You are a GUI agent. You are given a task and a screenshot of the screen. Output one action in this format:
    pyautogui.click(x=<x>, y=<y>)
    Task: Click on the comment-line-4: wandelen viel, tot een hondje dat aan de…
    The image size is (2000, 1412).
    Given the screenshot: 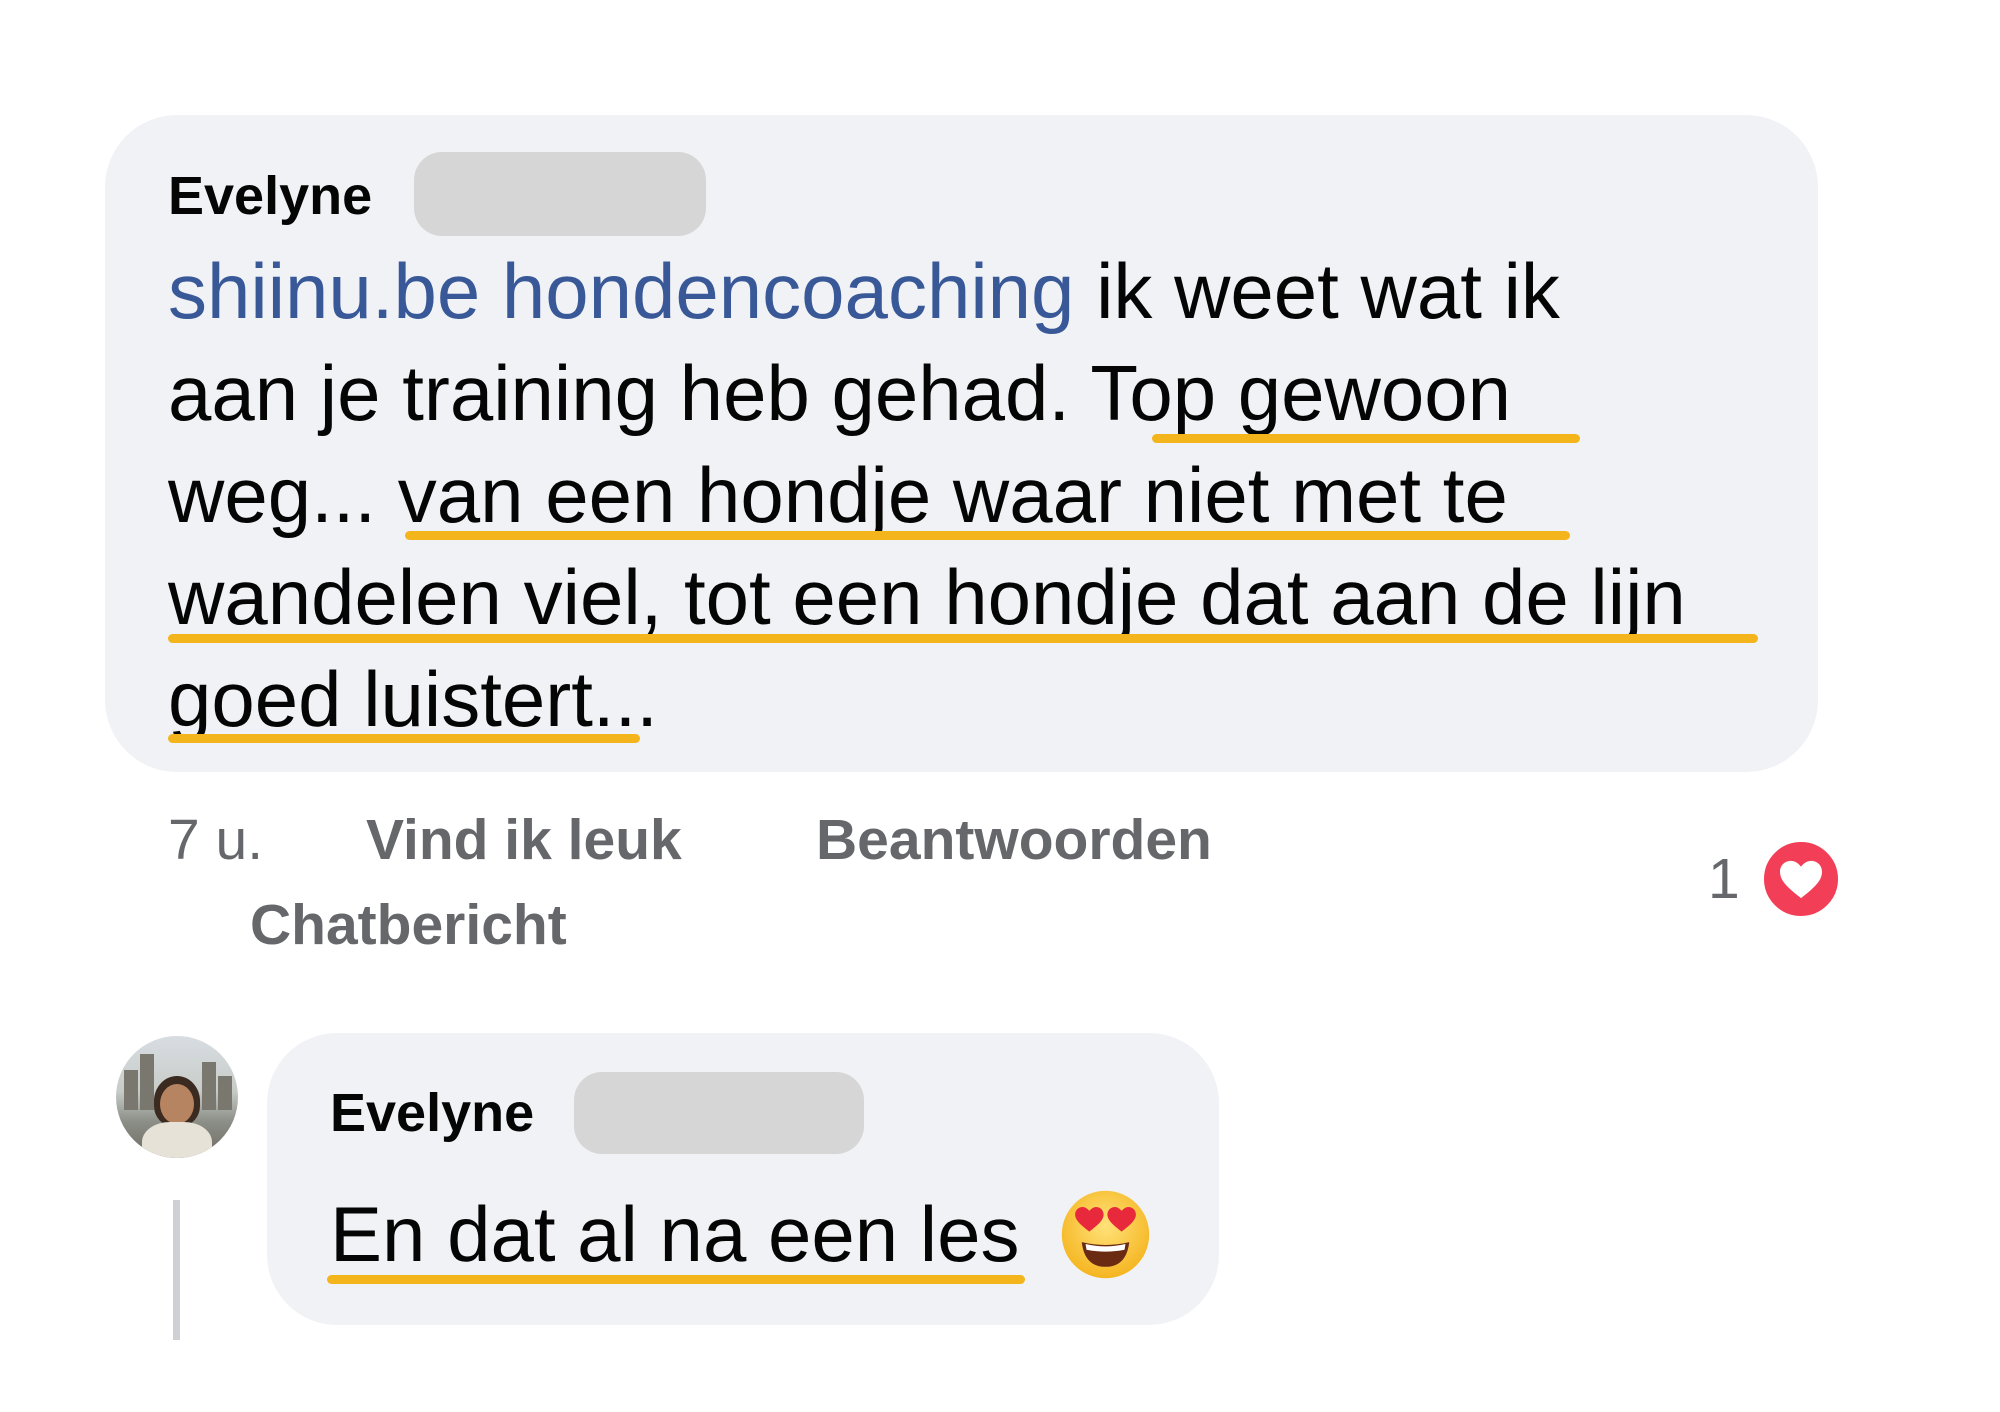 What is the action you would take?
    pyautogui.click(x=927, y=597)
    